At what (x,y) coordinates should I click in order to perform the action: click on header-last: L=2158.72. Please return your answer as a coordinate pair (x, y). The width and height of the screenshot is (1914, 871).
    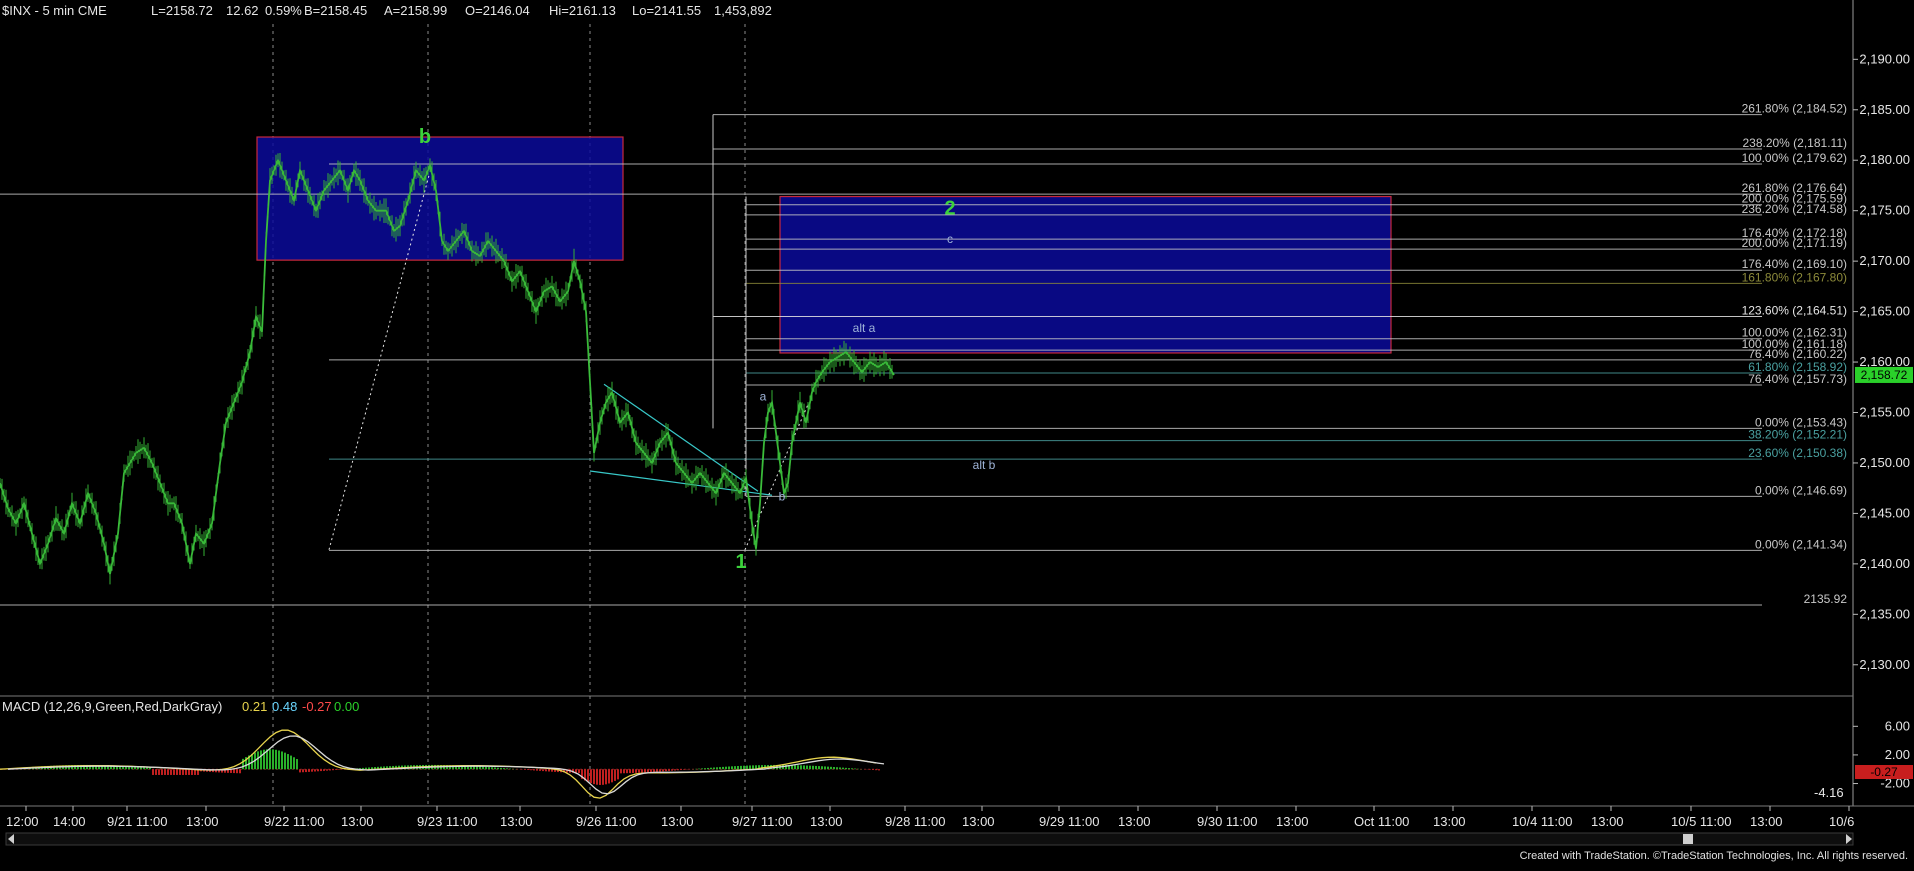
    Looking at the image, I should click on (182, 10).